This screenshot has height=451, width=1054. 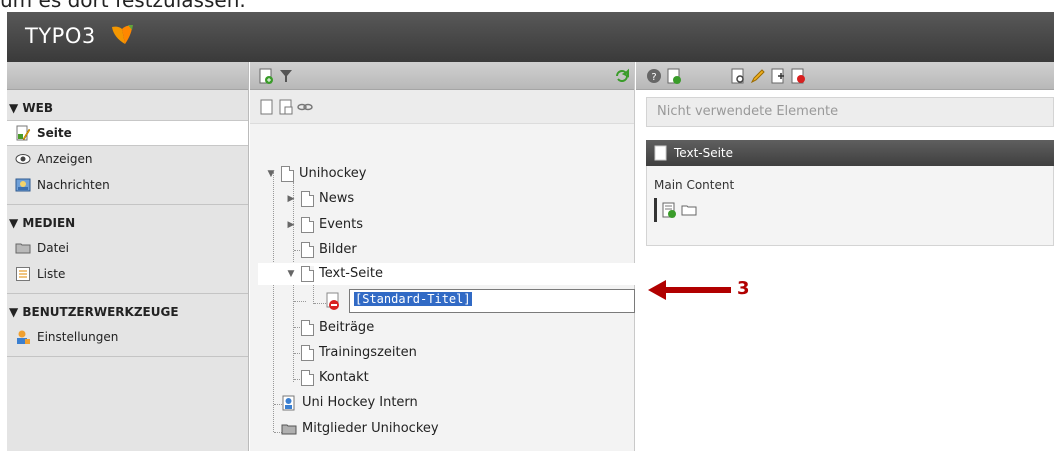 I want to click on page-title-input: [Standard-Titel], so click(x=492, y=301).